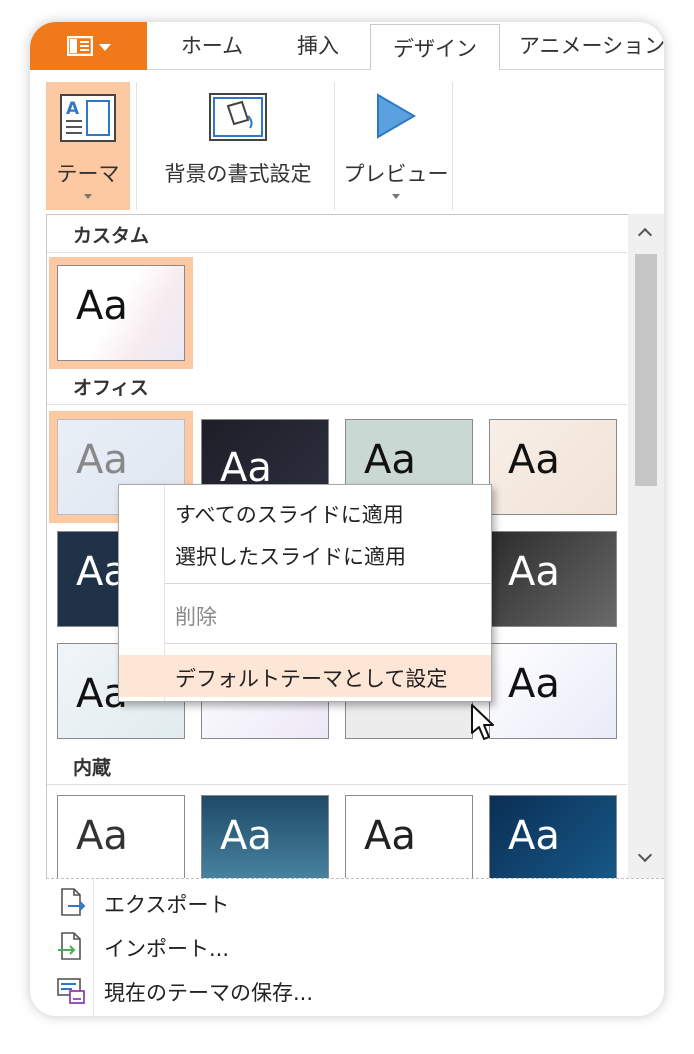 Image resolution: width=694 pixels, height=1054 pixels. Describe the element at coordinates (396, 174) in the screenshot. I see `preview-label: プレビュー` at that location.